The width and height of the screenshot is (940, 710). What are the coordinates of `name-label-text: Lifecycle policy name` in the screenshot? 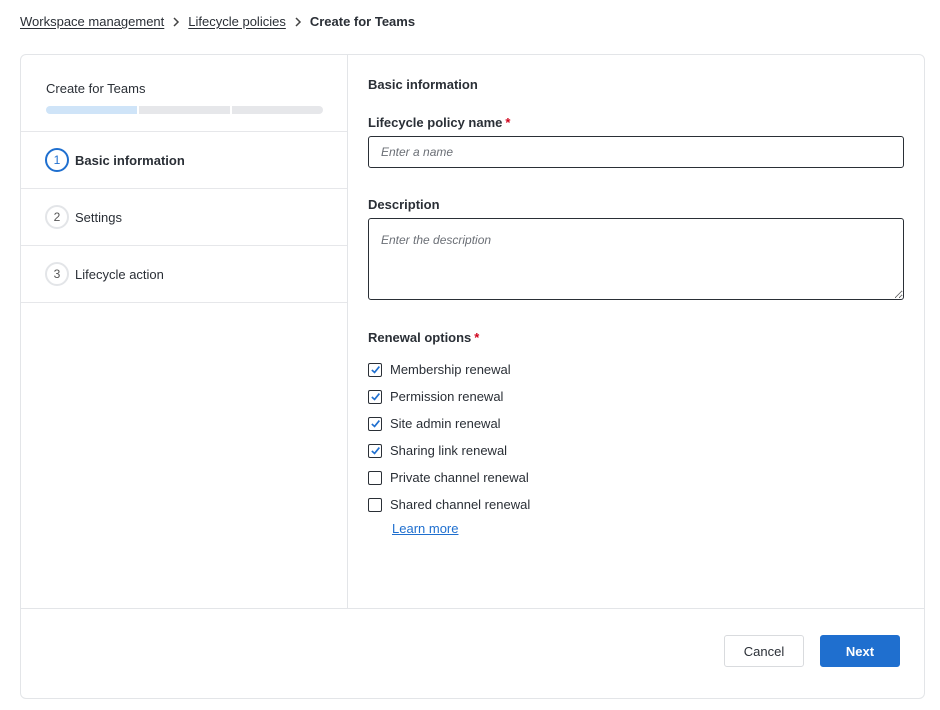 It's located at (435, 122).